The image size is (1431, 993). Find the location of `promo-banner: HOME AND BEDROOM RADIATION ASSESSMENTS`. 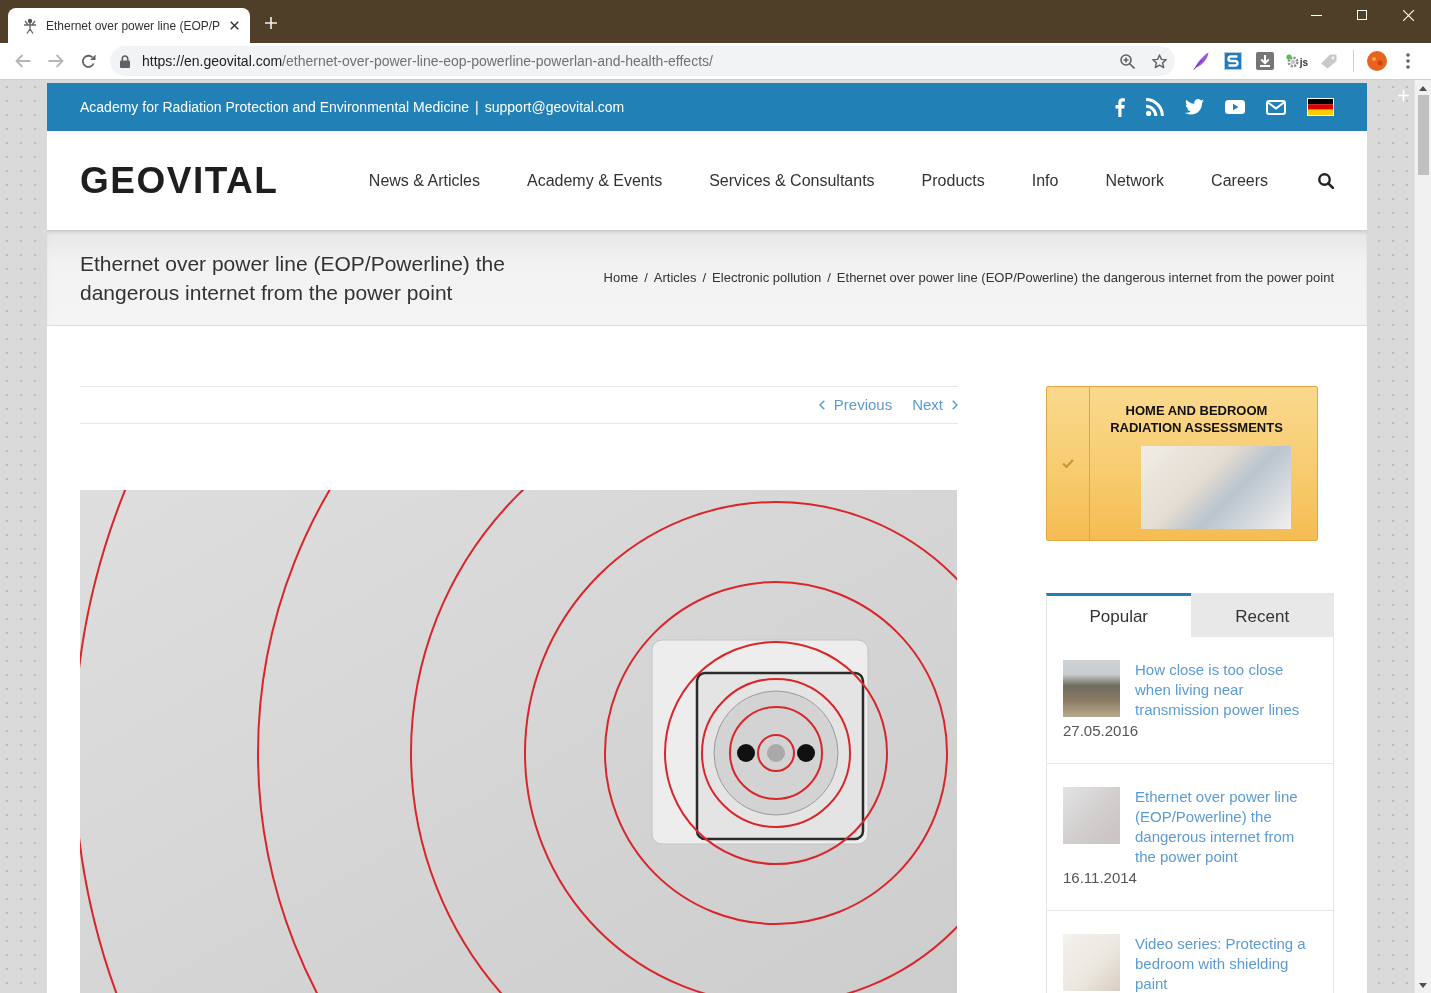

promo-banner: HOME AND BEDROOM RADIATION ASSESSMENTS is located at coordinates (1182, 463).